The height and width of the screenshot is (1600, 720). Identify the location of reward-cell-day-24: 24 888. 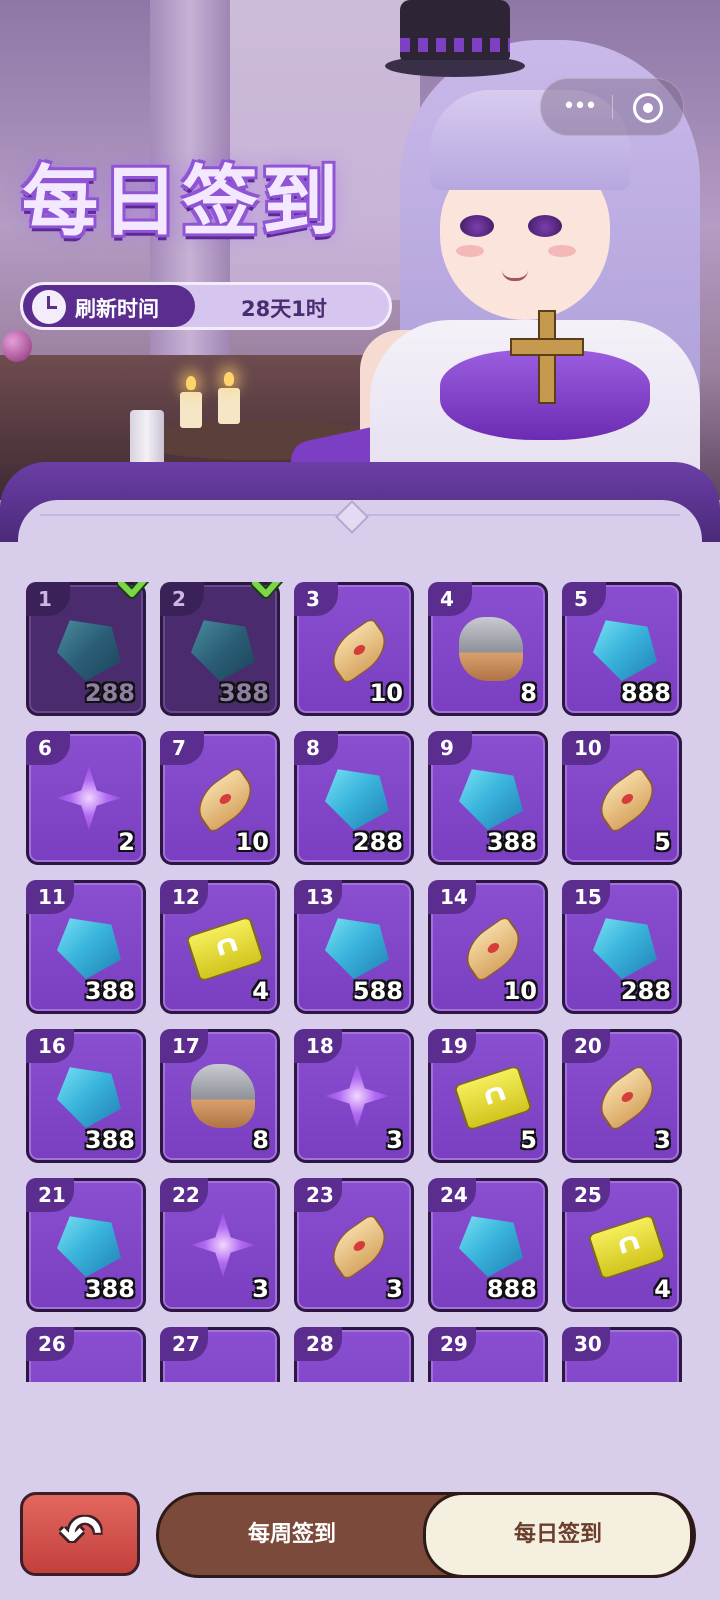
(488, 1245).